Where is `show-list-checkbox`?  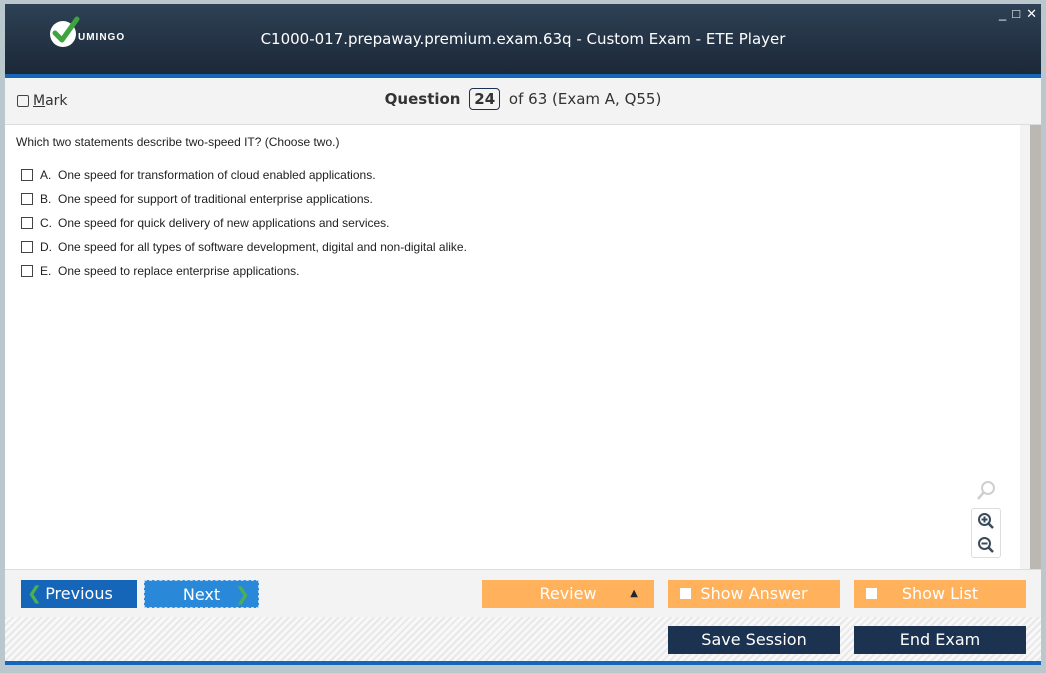
show-list-checkbox is located at coordinates (871, 593).